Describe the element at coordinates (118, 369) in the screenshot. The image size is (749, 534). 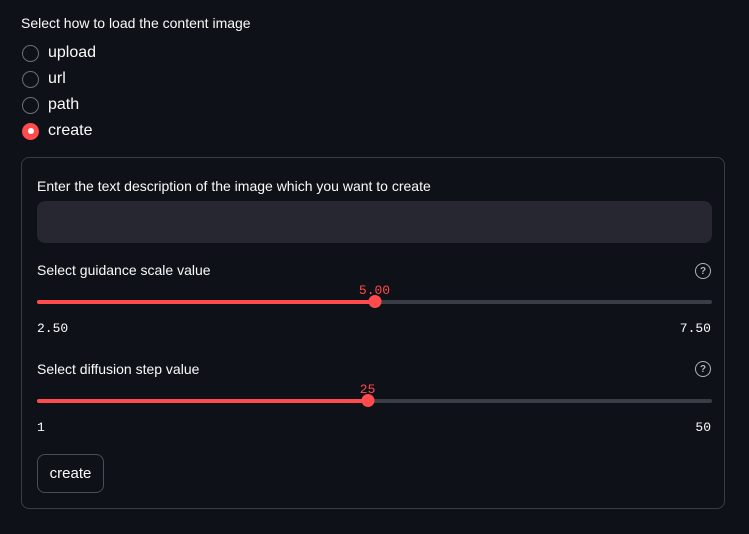
I see `diffusion-step-label: Select diffusion step value` at that location.